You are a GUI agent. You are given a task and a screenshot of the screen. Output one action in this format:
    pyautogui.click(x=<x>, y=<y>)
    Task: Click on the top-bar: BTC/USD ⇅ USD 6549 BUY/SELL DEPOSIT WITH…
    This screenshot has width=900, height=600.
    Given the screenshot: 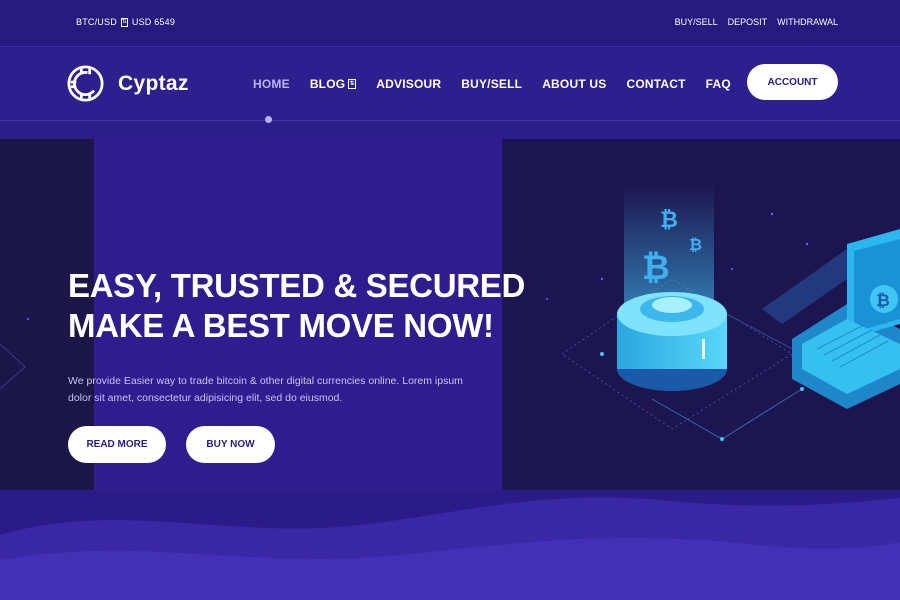 What is the action you would take?
    pyautogui.click(x=450, y=23)
    